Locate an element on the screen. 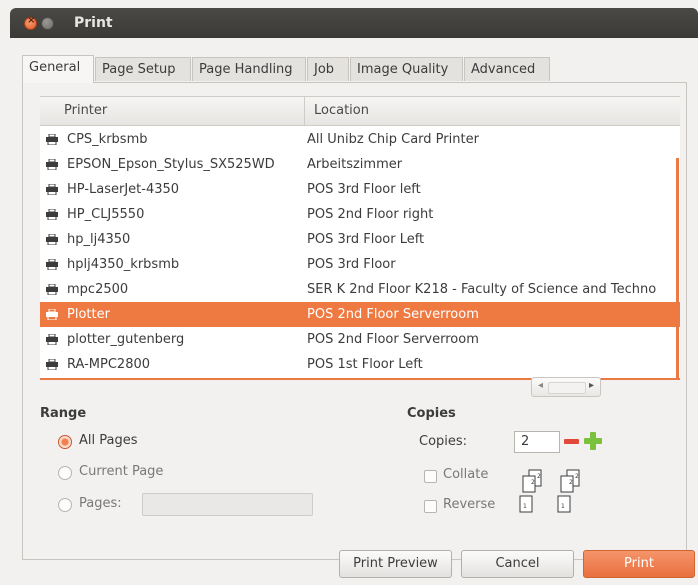 Image resolution: width=698 pixels, height=585 pixels. printer-row: hplj4350_krbsmb POS 3rd Floor is located at coordinates (360, 264).